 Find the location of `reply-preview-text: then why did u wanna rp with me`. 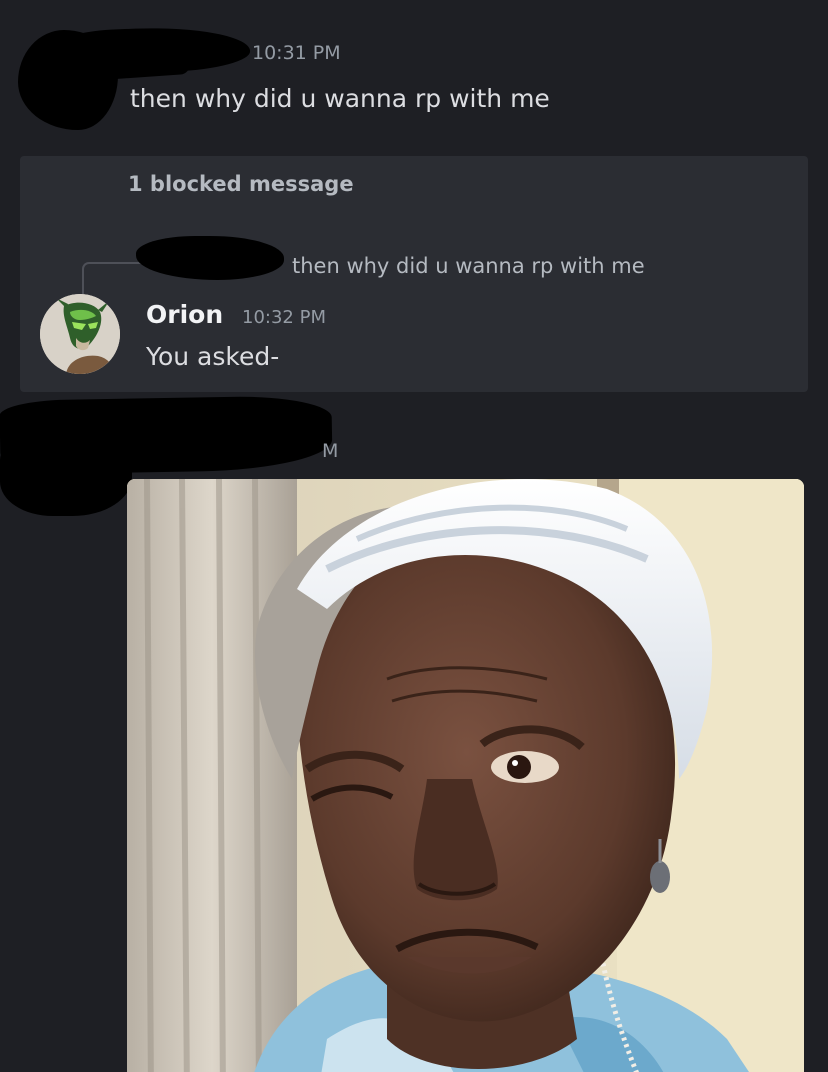

reply-preview-text: then why did u wanna rp with me is located at coordinates (468, 266).